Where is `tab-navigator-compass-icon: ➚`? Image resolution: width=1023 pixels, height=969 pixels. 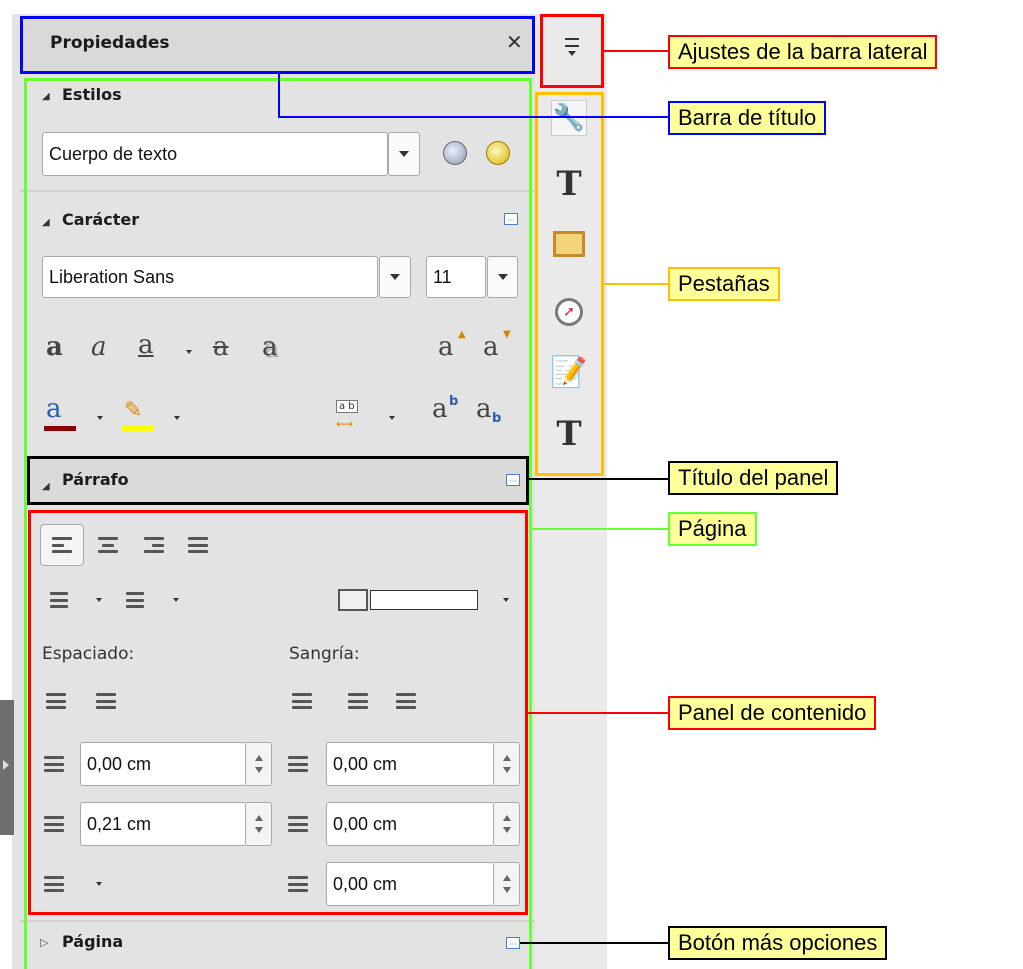 tab-navigator-compass-icon: ➚ is located at coordinates (569, 312).